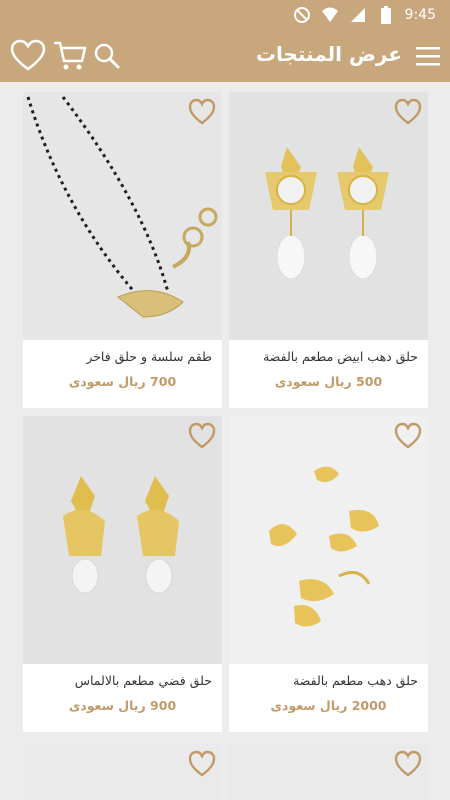  What do you see at coordinates (225, 56) in the screenshot?
I see `app-bar: عرض المنتجات` at bounding box center [225, 56].